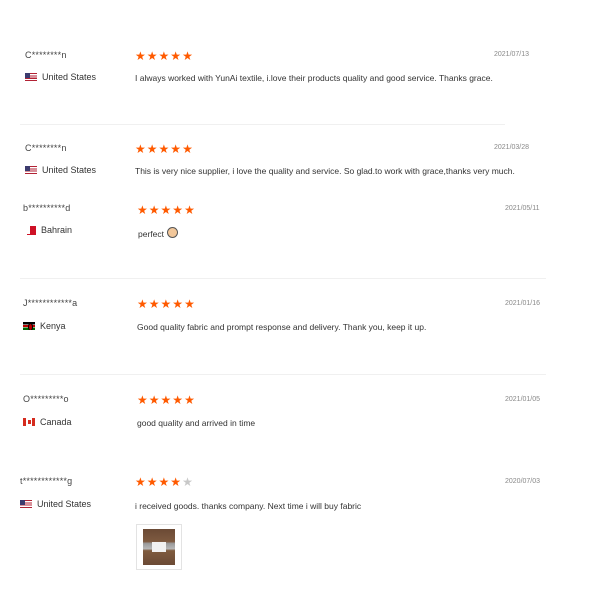 Image resolution: width=600 pixels, height=600 pixels. What do you see at coordinates (512, 147) in the screenshot?
I see `review-date: 2021/03/28` at bounding box center [512, 147].